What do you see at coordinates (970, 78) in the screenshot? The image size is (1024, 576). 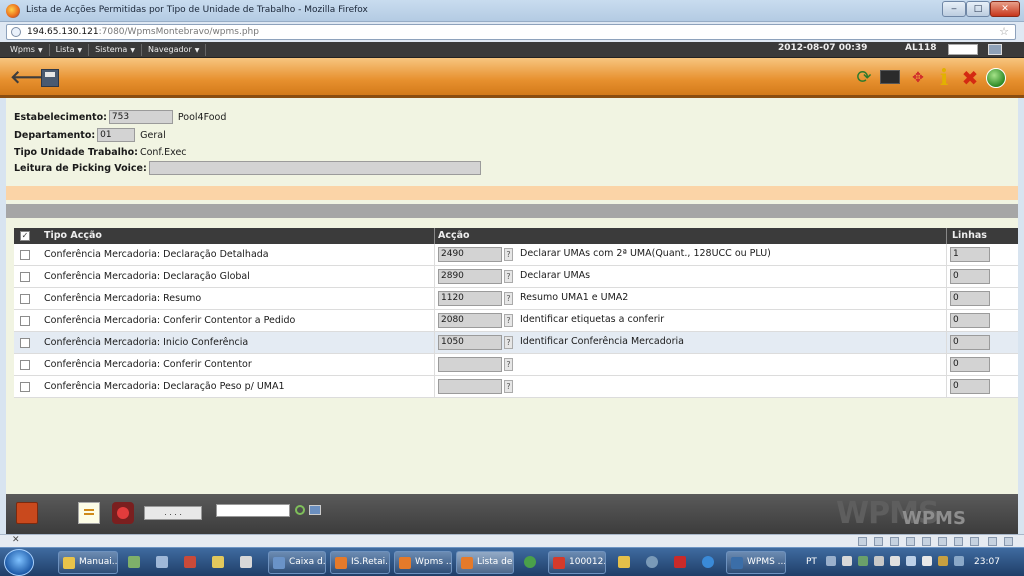 I see `close-icon: ✖` at bounding box center [970, 78].